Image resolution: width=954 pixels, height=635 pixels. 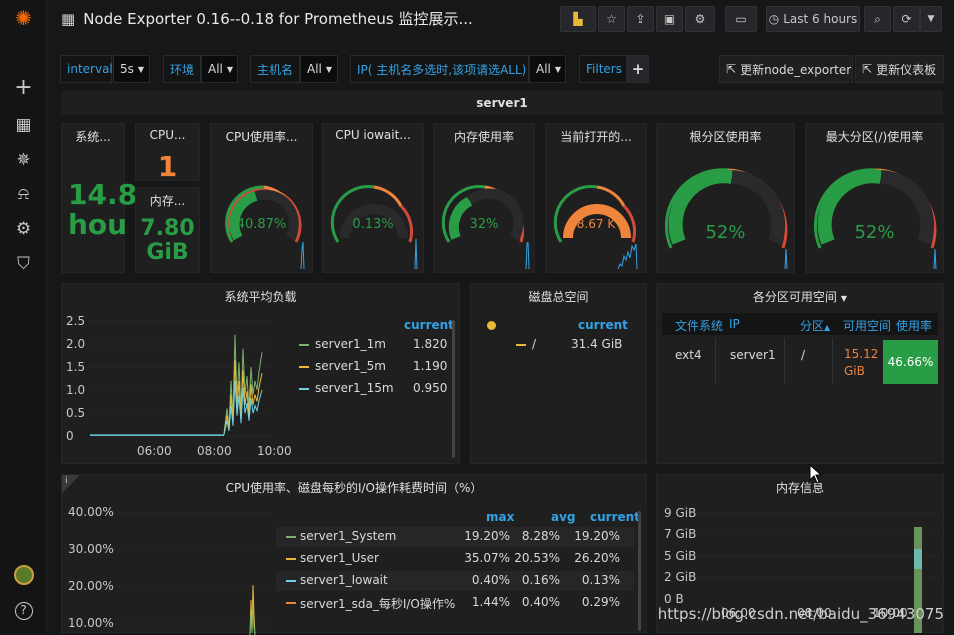 What do you see at coordinates (374, 369) in the screenshot?
I see `legend-item: server1_5m 1.190` at bounding box center [374, 369].